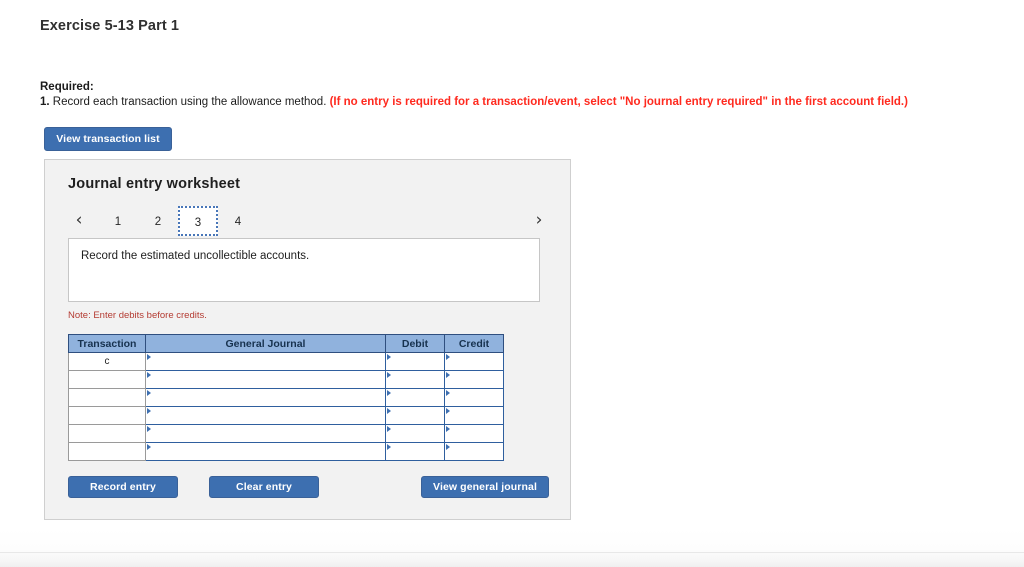 The height and width of the screenshot is (567, 1024). What do you see at coordinates (238, 221) in the screenshot?
I see `worksheet-tab-4: 4` at bounding box center [238, 221].